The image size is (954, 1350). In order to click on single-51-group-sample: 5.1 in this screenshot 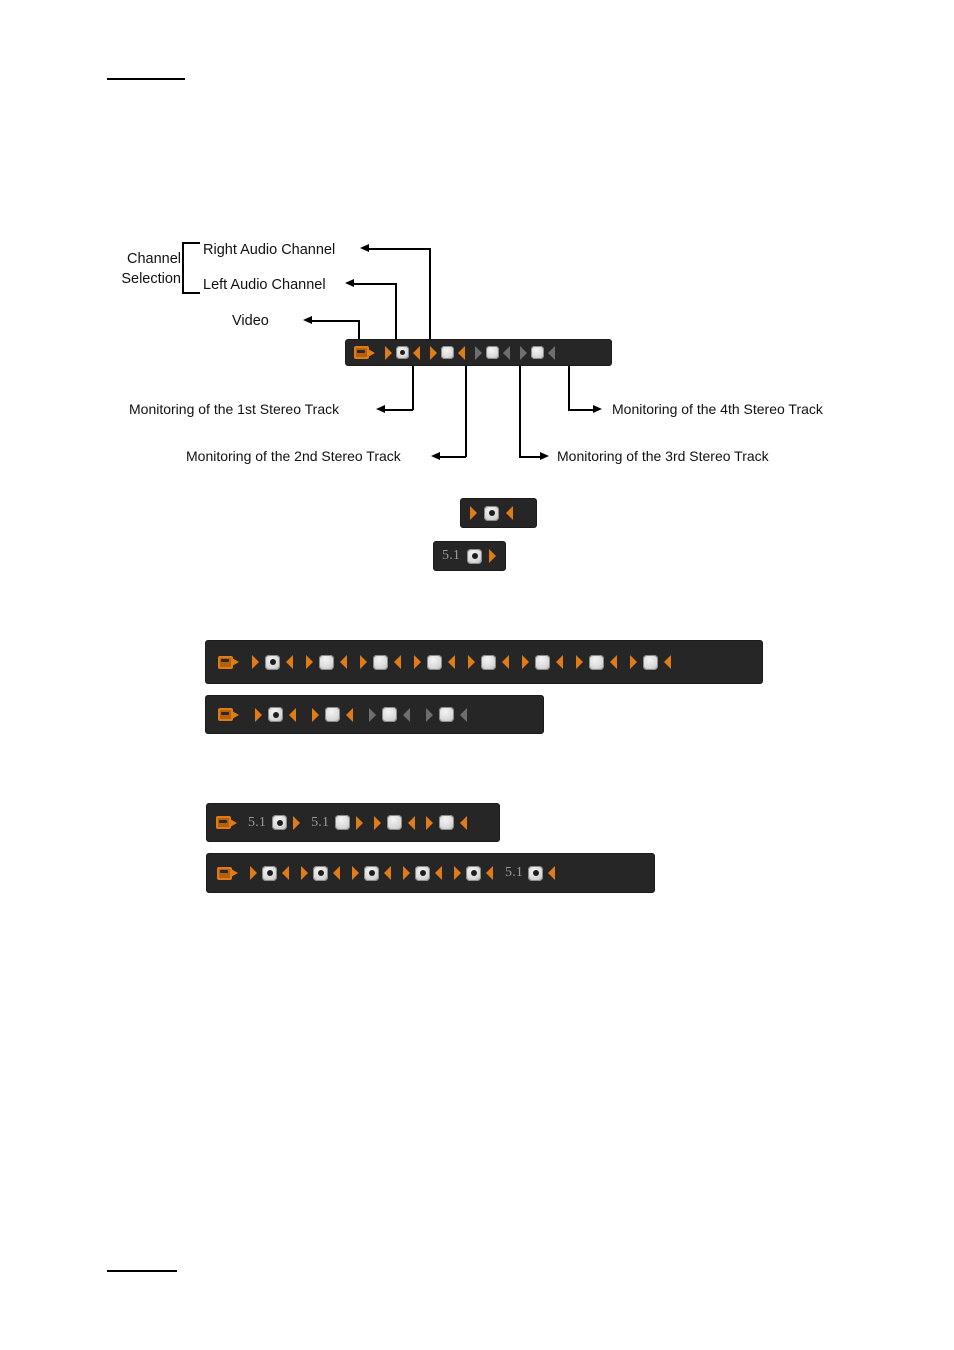, I will do `click(469, 556)`.